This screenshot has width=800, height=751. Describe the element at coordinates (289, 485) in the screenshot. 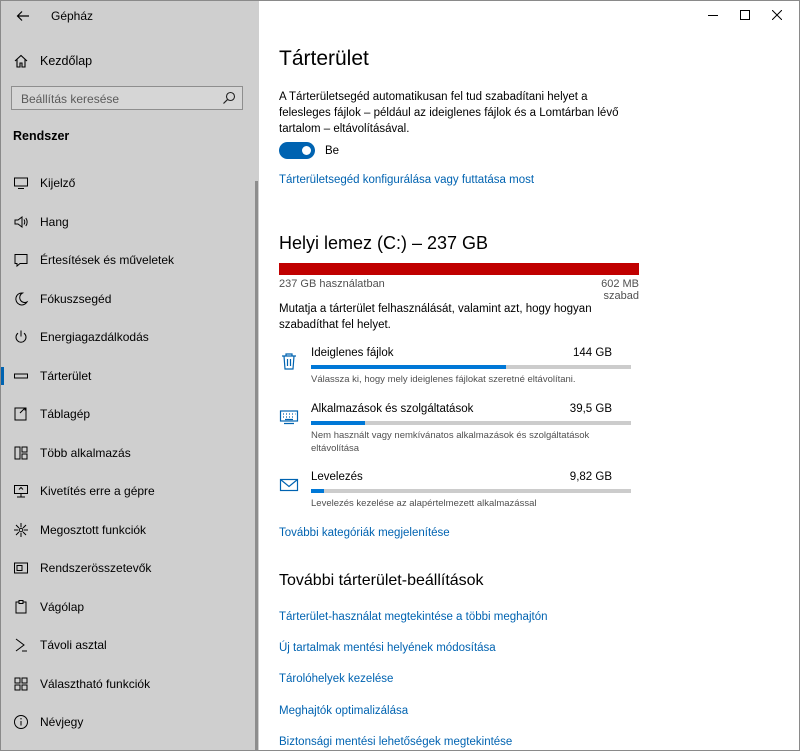

I see `mail-icon` at that location.